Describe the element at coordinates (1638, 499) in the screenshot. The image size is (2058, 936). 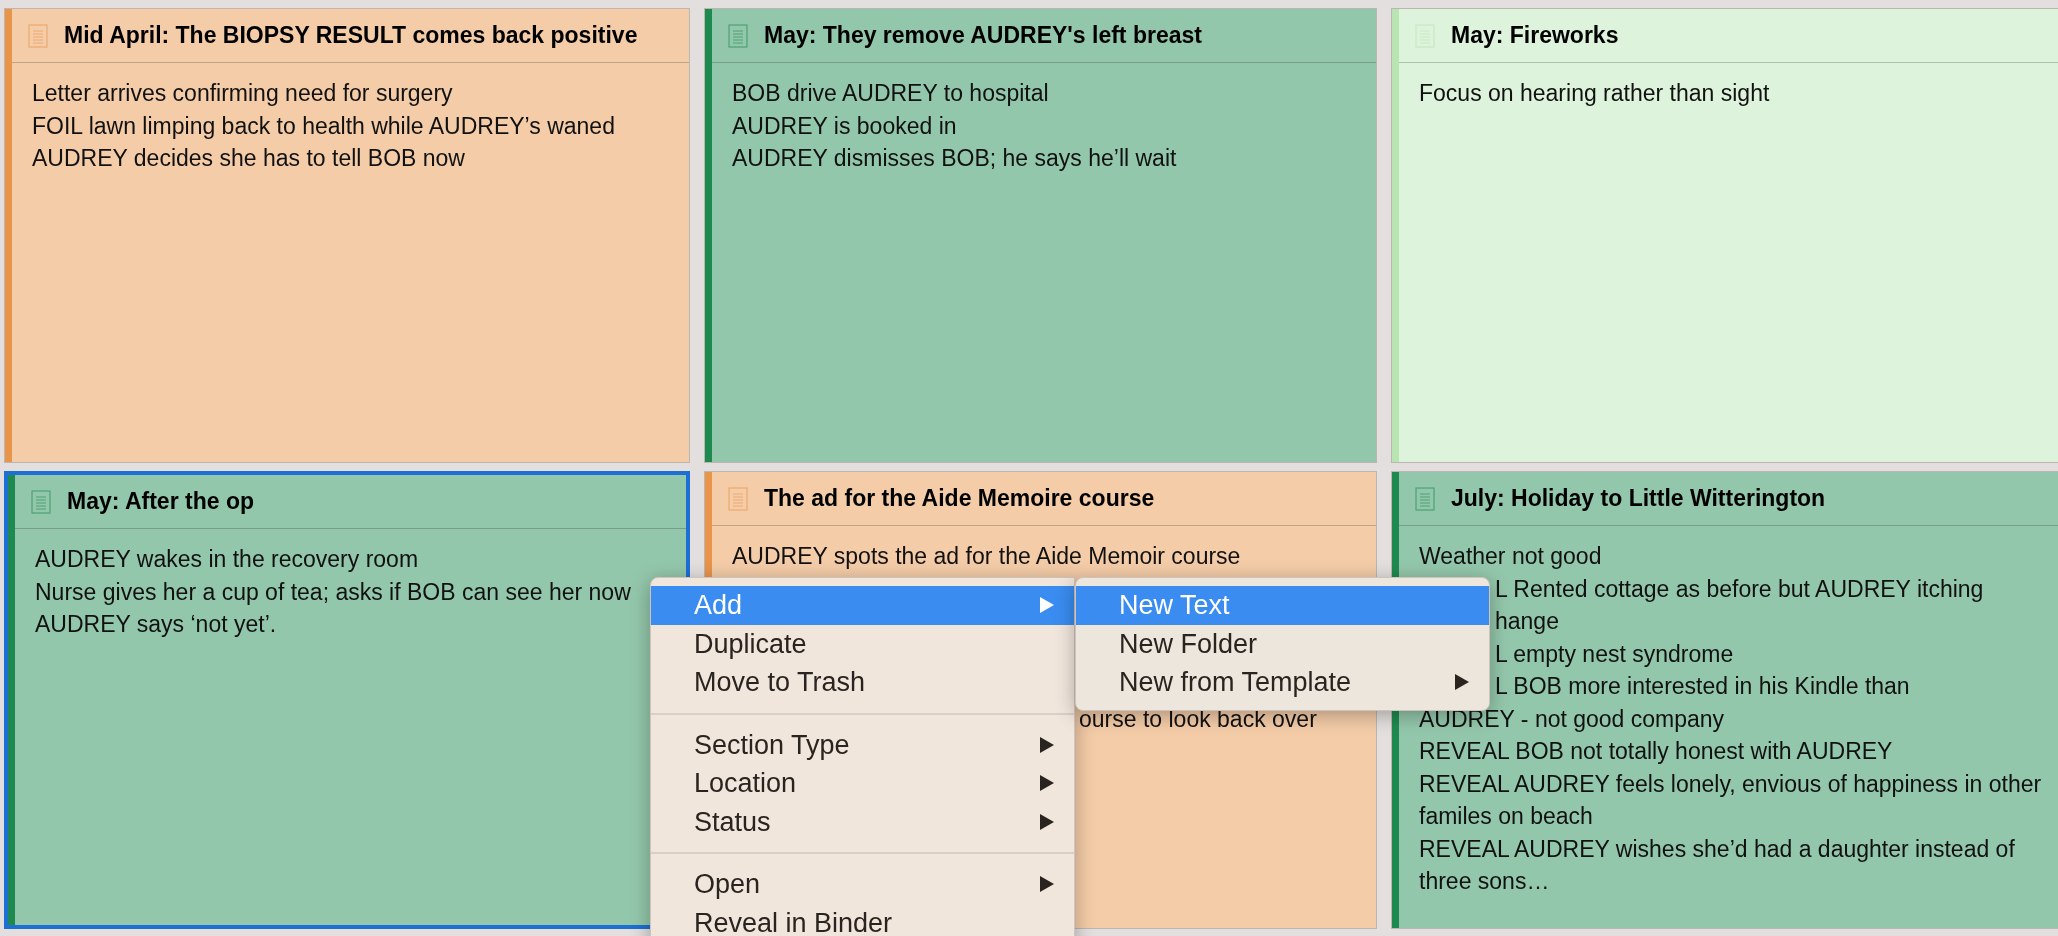
I see `card-title: July: Holiday to Little Witterington` at that location.